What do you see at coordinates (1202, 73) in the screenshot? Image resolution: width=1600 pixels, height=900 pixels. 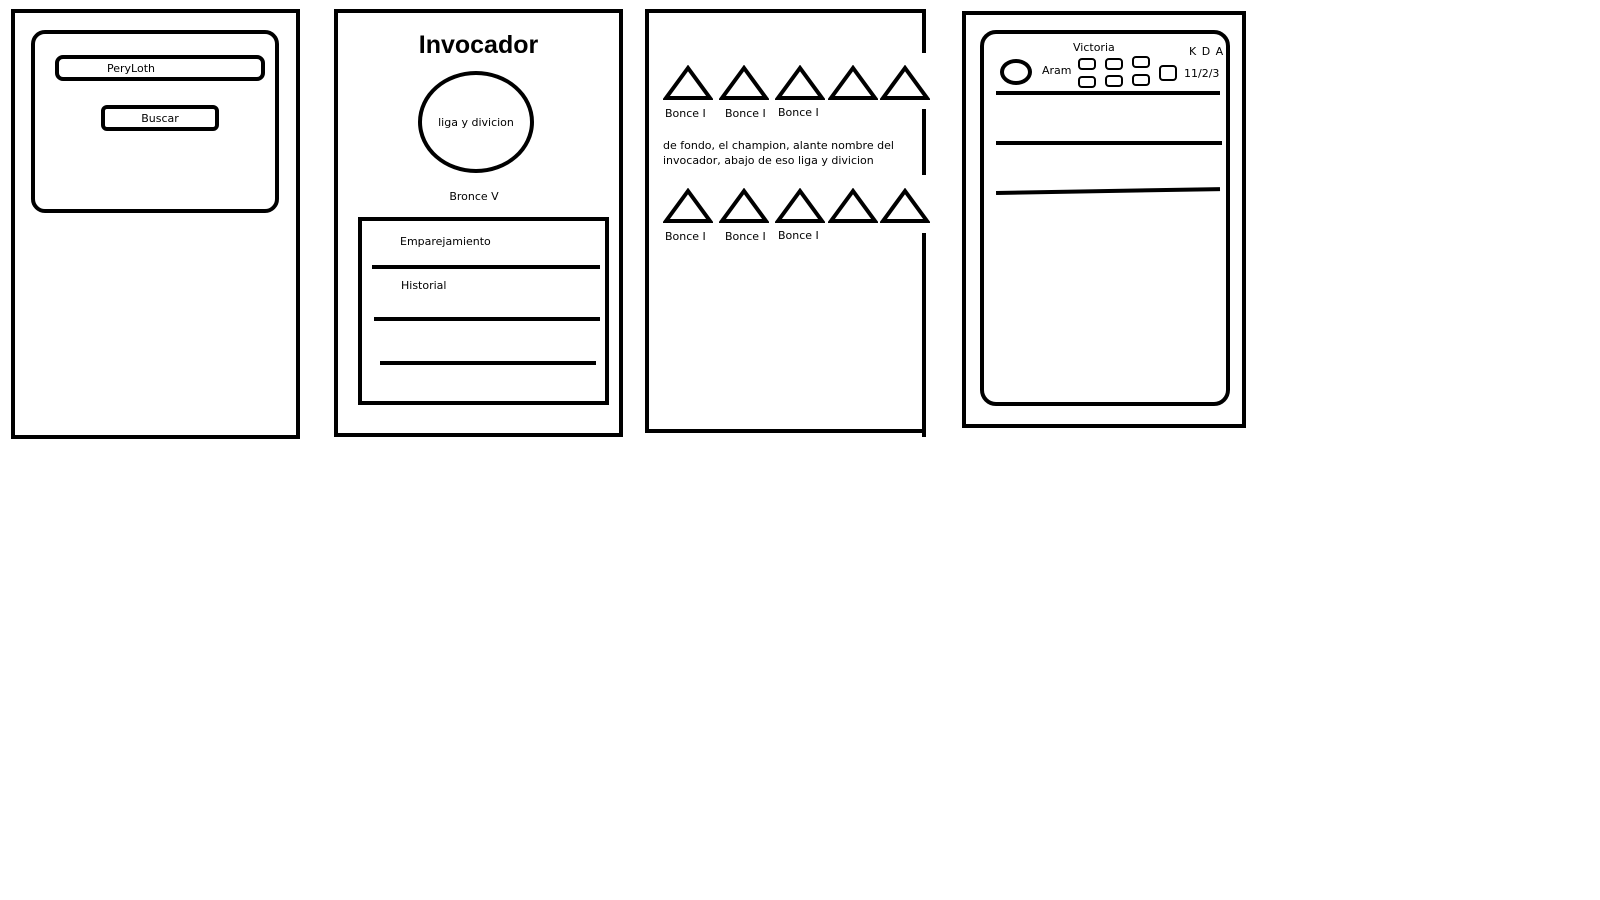 I see `kda-value: 11/2/3` at bounding box center [1202, 73].